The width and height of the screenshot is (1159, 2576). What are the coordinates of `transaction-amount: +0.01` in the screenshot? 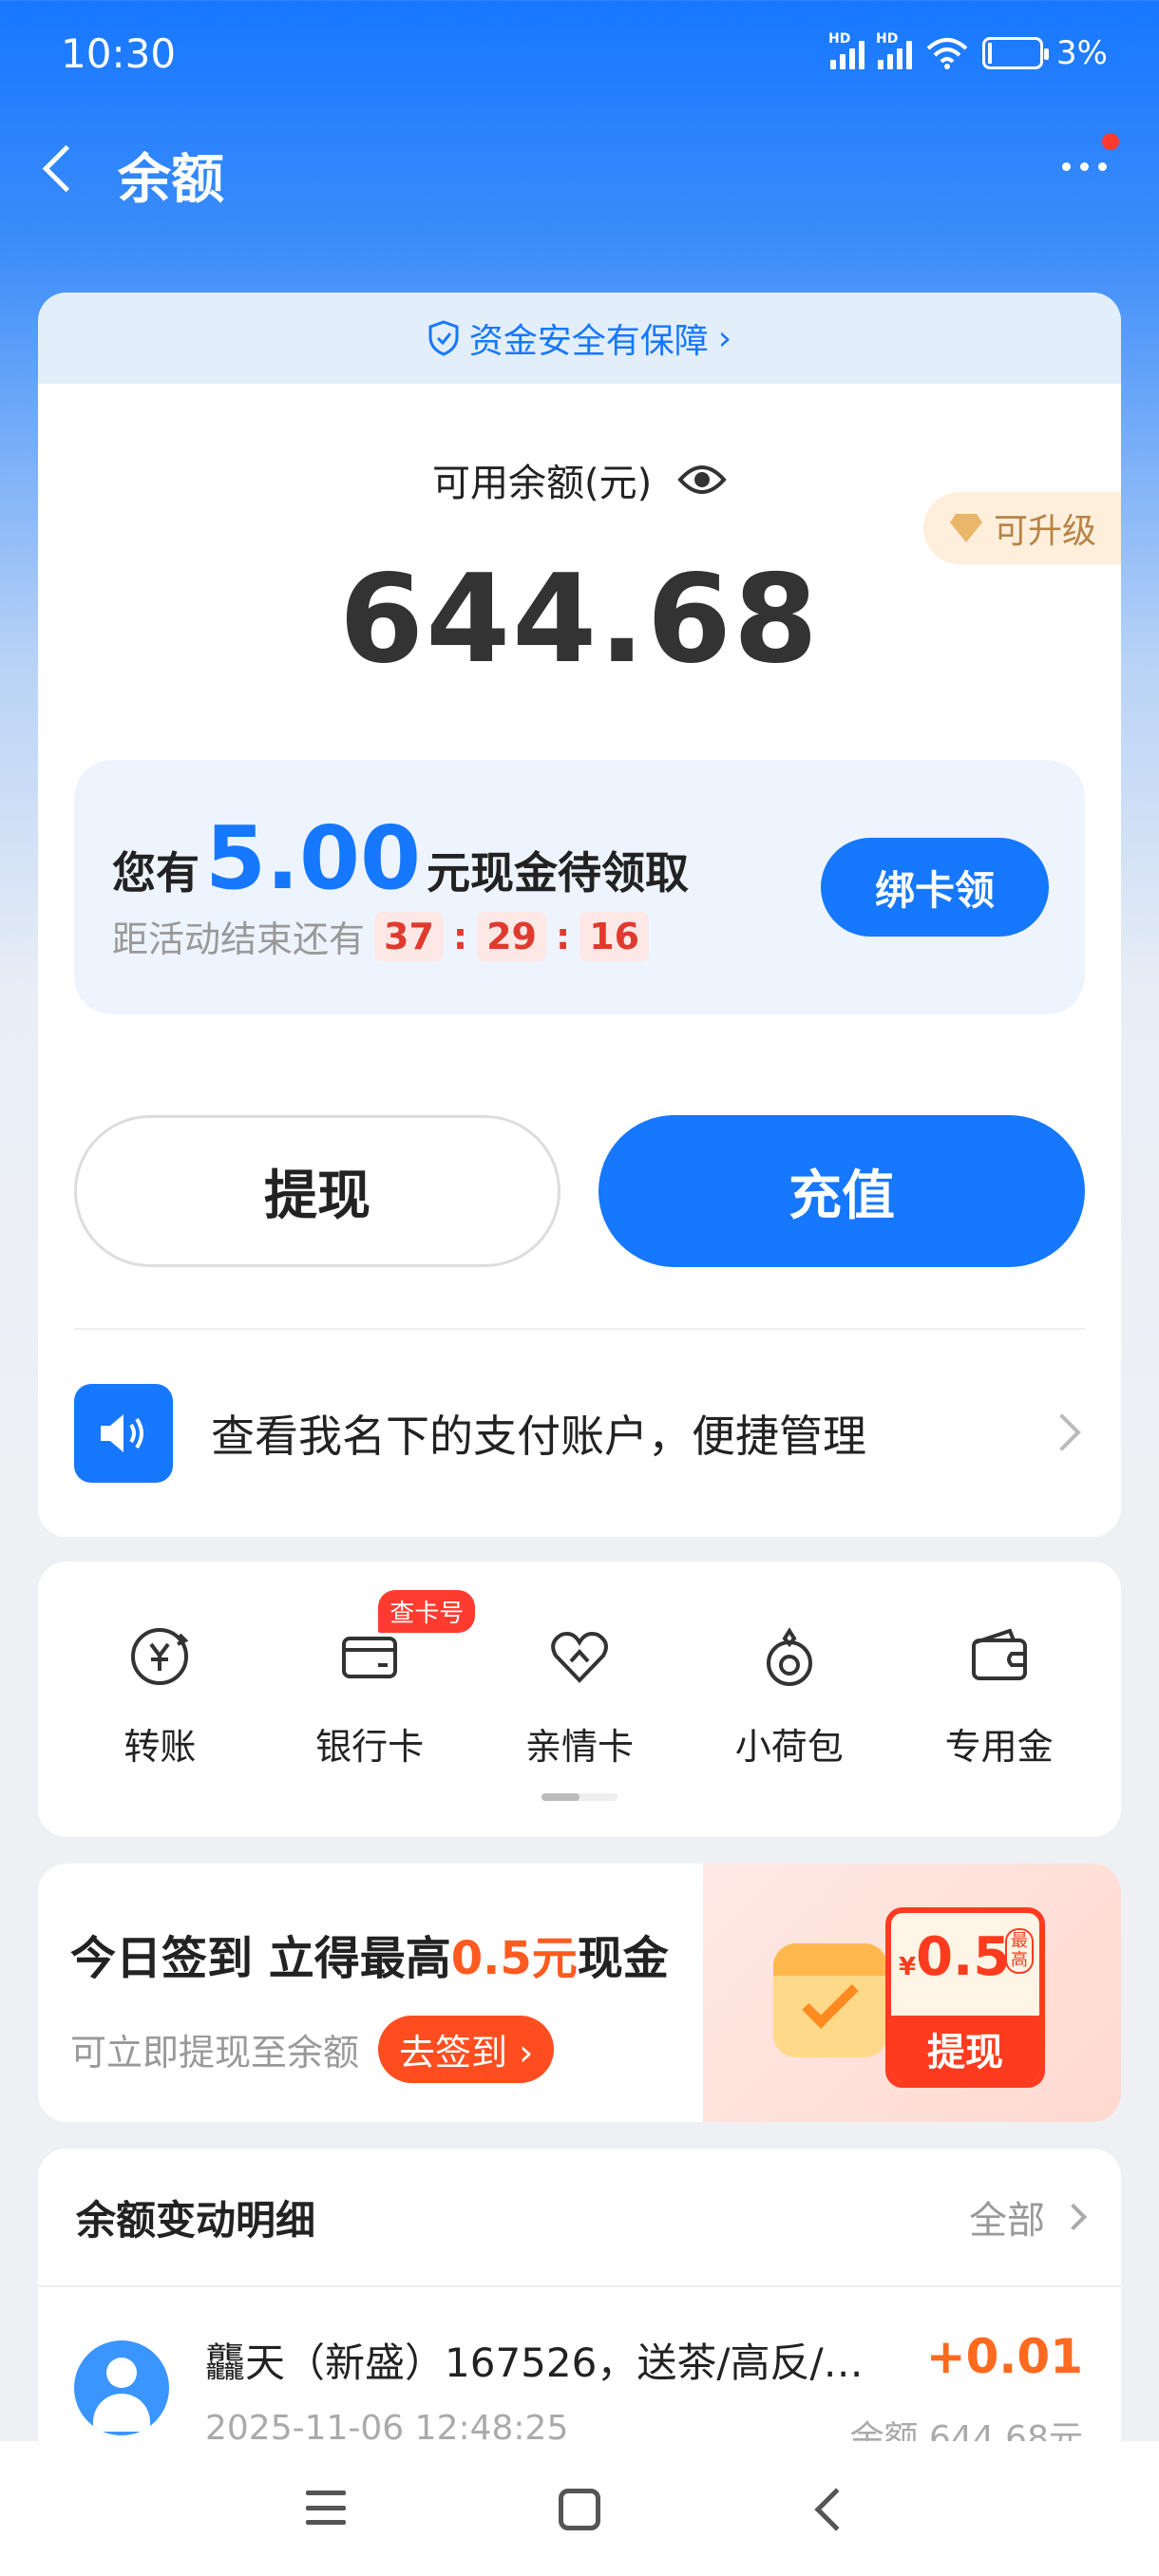 It's located at (1004, 2356).